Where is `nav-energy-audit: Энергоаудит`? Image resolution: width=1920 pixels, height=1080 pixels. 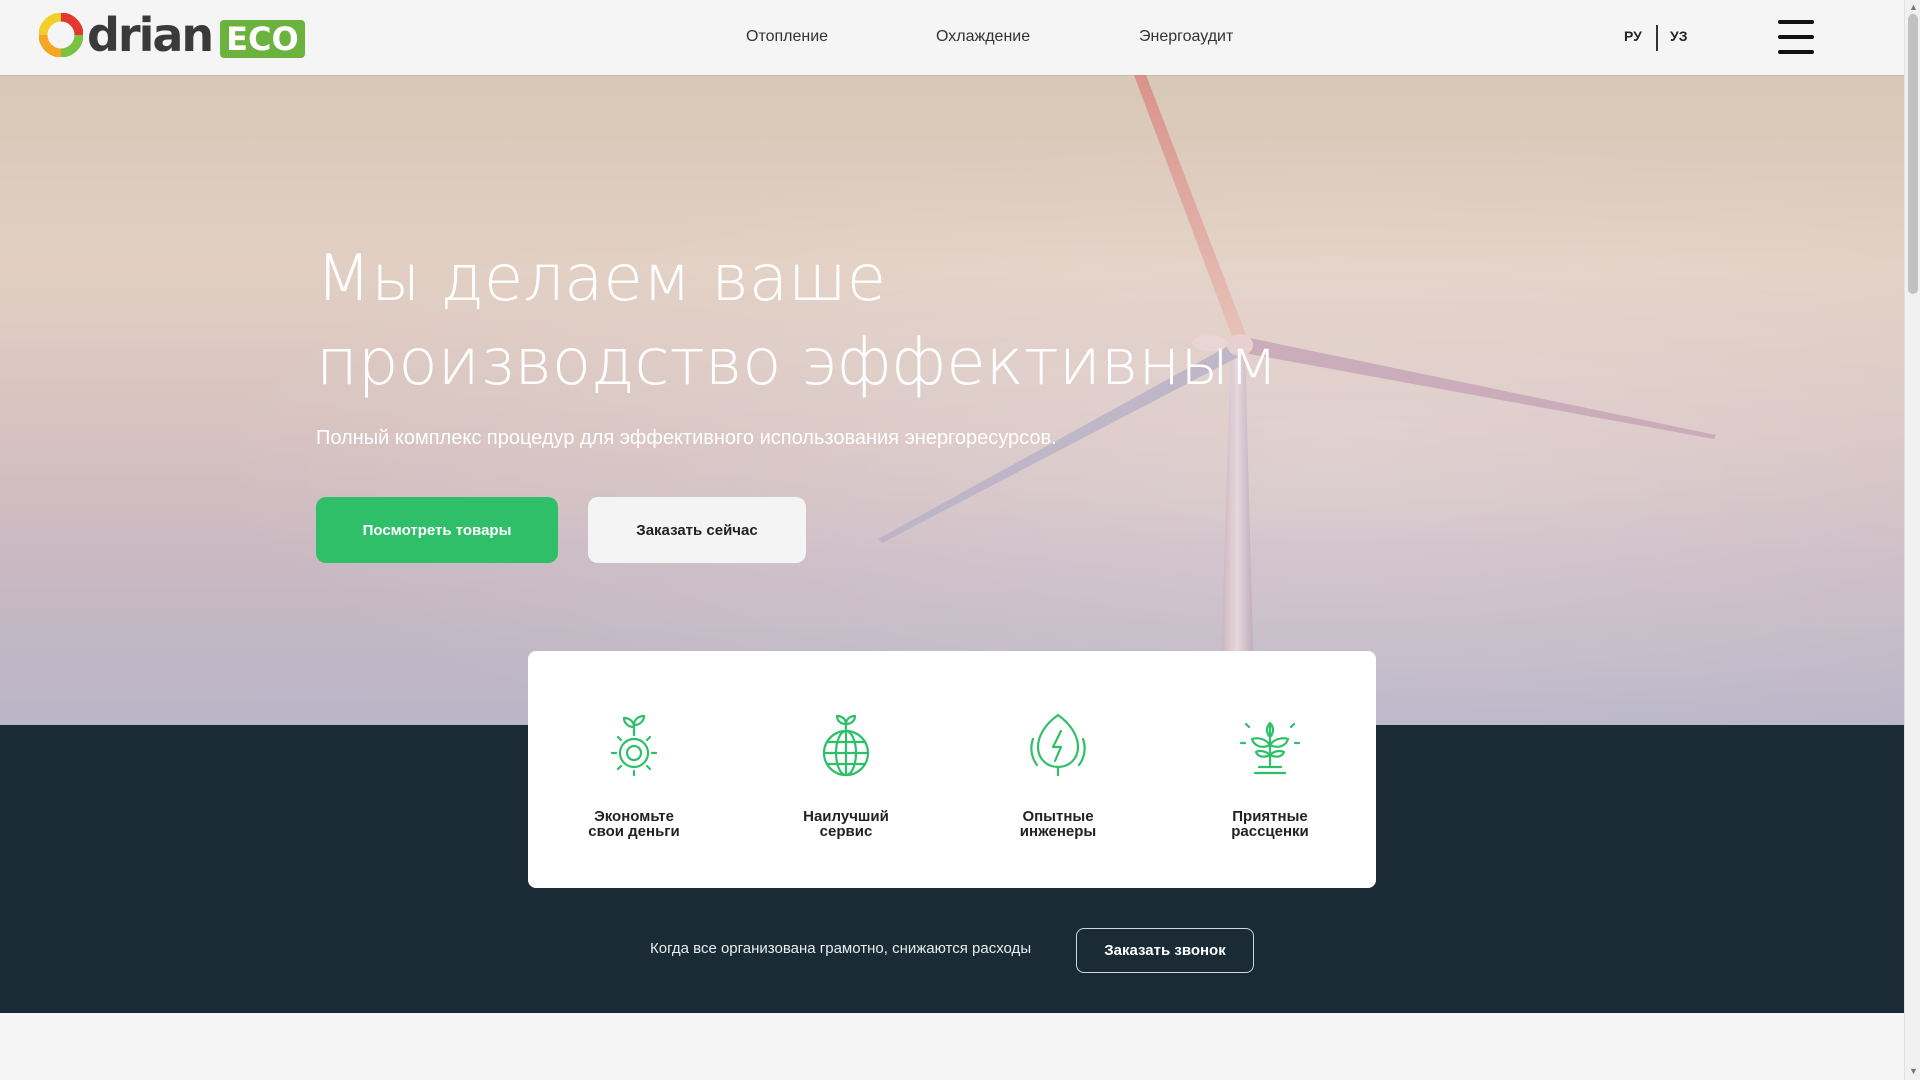 nav-energy-audit: Энергоаудит is located at coordinates (1186, 37).